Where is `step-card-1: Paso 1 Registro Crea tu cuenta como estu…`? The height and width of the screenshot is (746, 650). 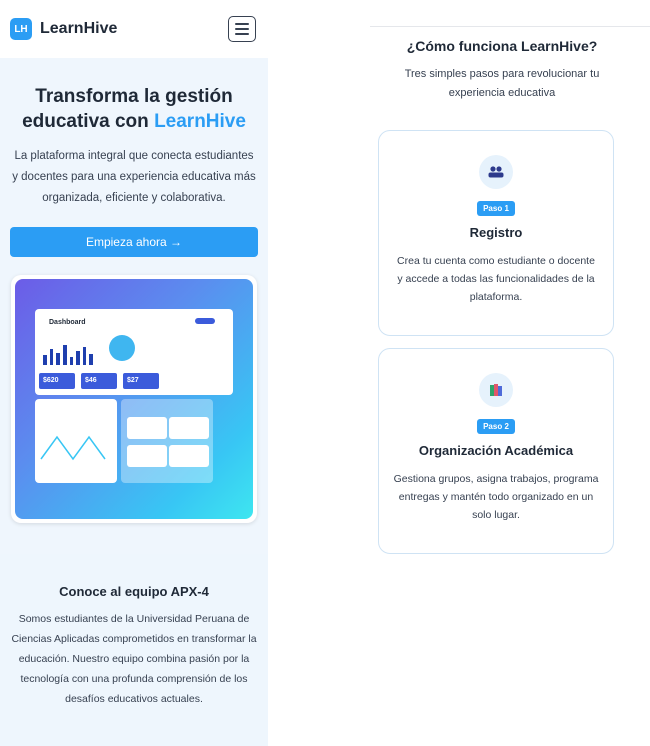 step-card-1: Paso 1 Registro Crea tu cuenta como estu… is located at coordinates (496, 233).